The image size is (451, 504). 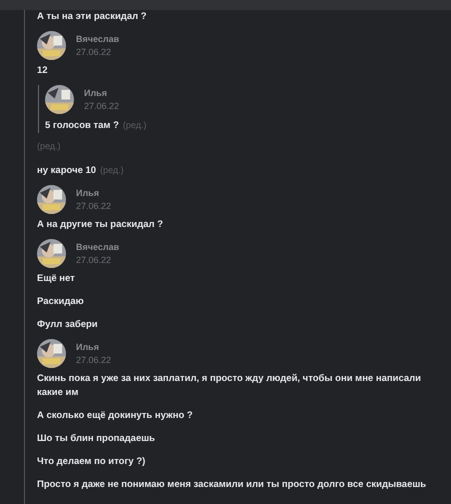 I want to click on message-text: ну кароче 10, so click(x=66, y=170).